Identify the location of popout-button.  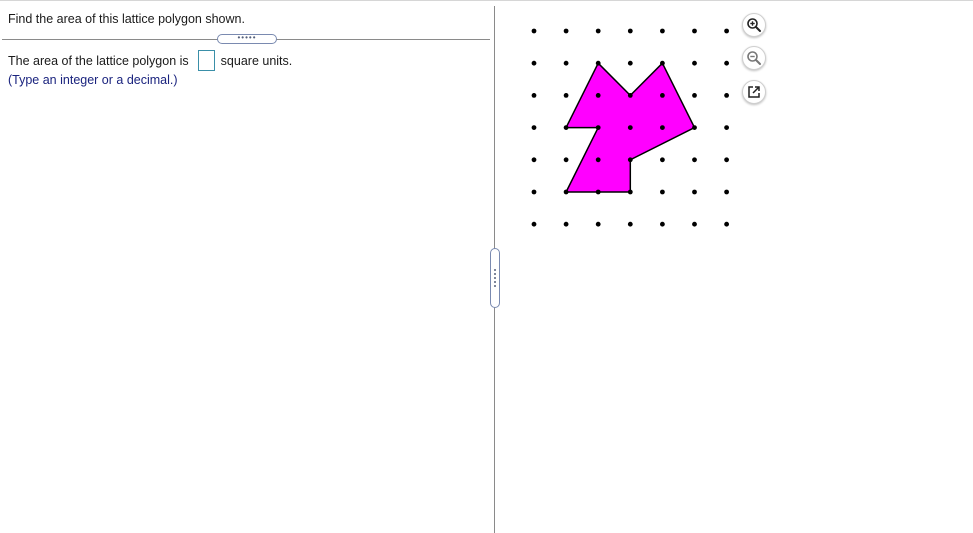
(754, 92).